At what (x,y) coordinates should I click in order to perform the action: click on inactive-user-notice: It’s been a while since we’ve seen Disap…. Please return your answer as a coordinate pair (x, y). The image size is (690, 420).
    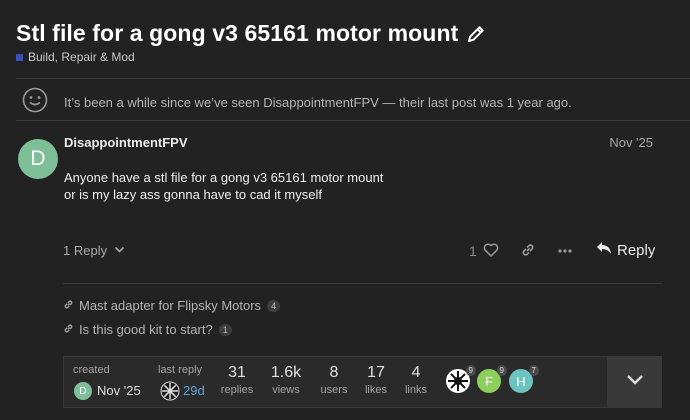
    Looking at the image, I should click on (297, 102).